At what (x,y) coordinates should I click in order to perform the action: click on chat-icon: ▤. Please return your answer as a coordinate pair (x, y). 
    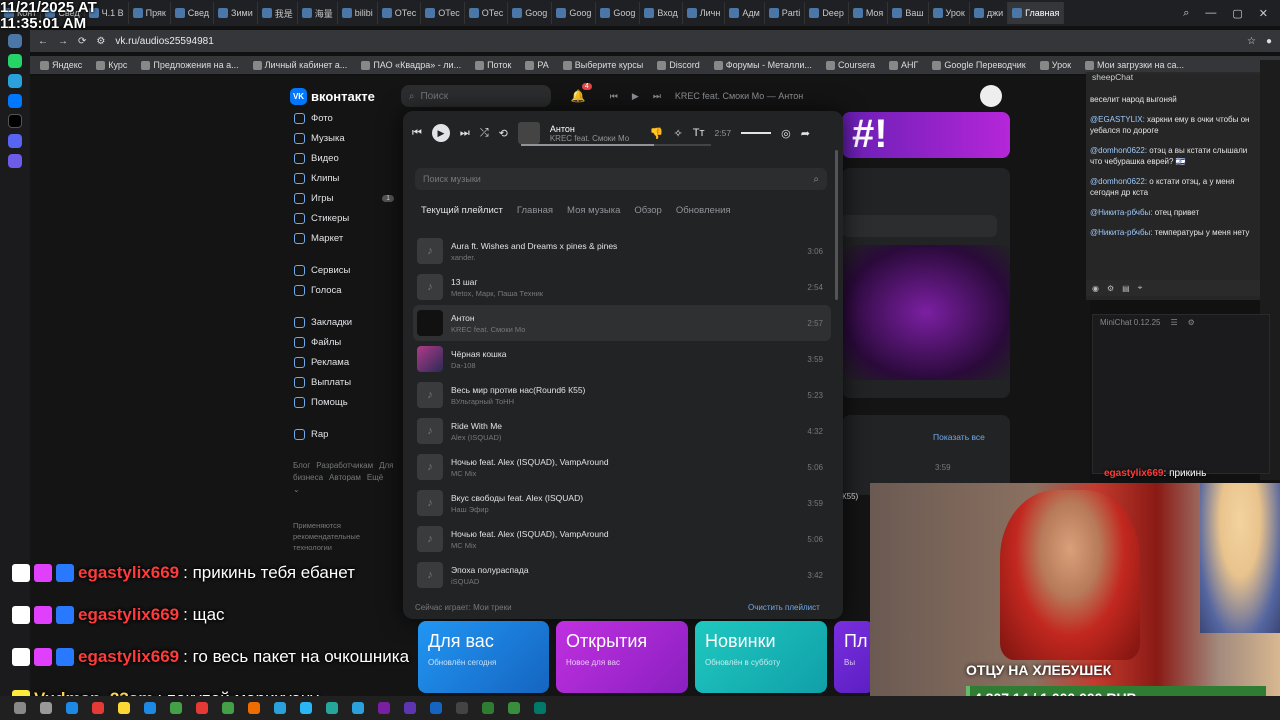
    Looking at the image, I should click on (1126, 288).